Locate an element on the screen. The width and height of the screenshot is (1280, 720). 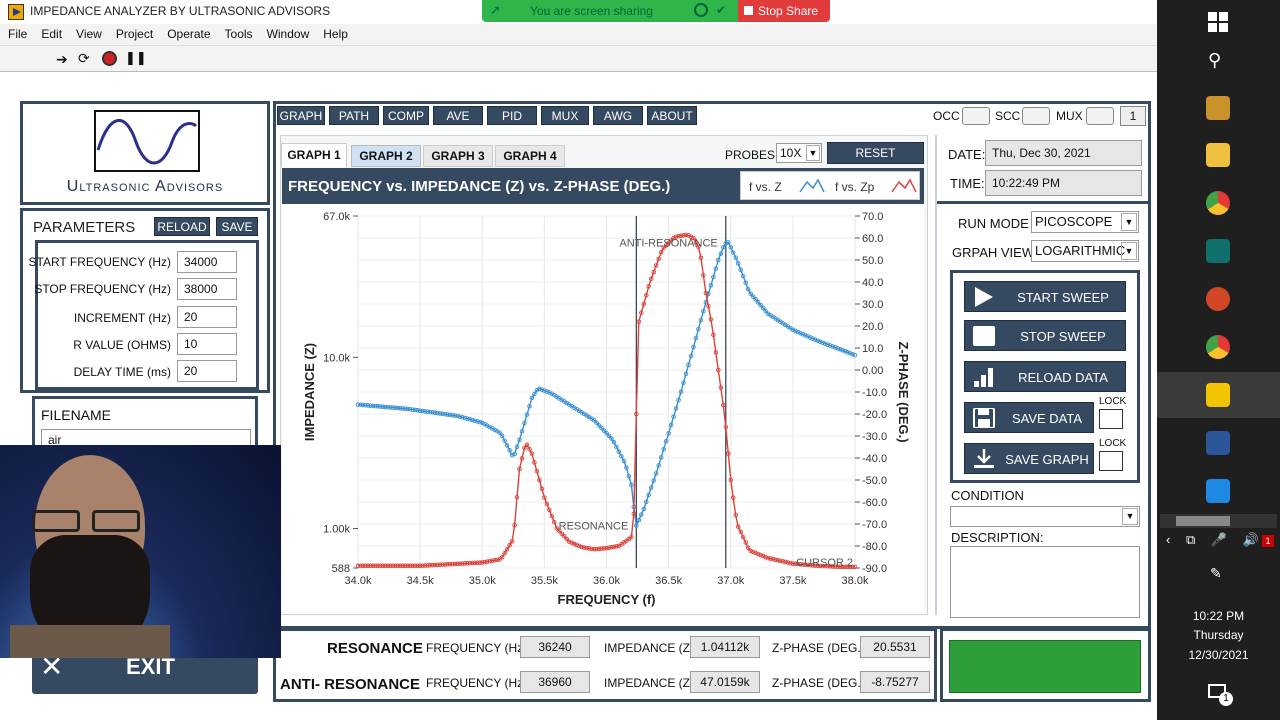
save-graph-button: SAVE GRAPH is located at coordinates (1029, 458).